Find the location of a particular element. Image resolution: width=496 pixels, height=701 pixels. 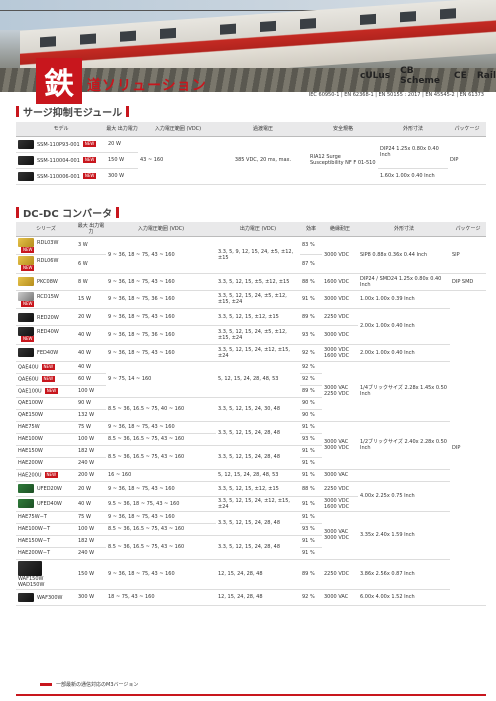

iso-cell: 1600 VDC is located at coordinates (340, 282).